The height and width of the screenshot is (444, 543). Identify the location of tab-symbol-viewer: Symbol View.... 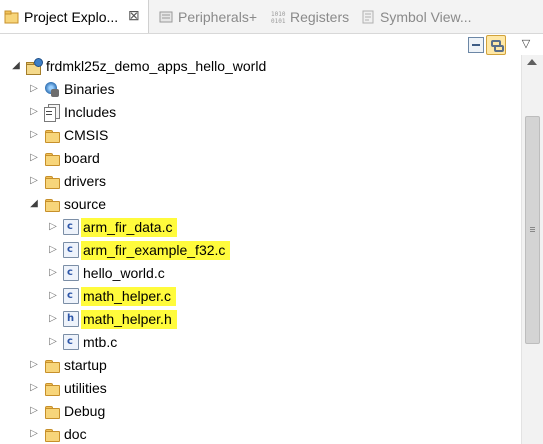
(449, 16).